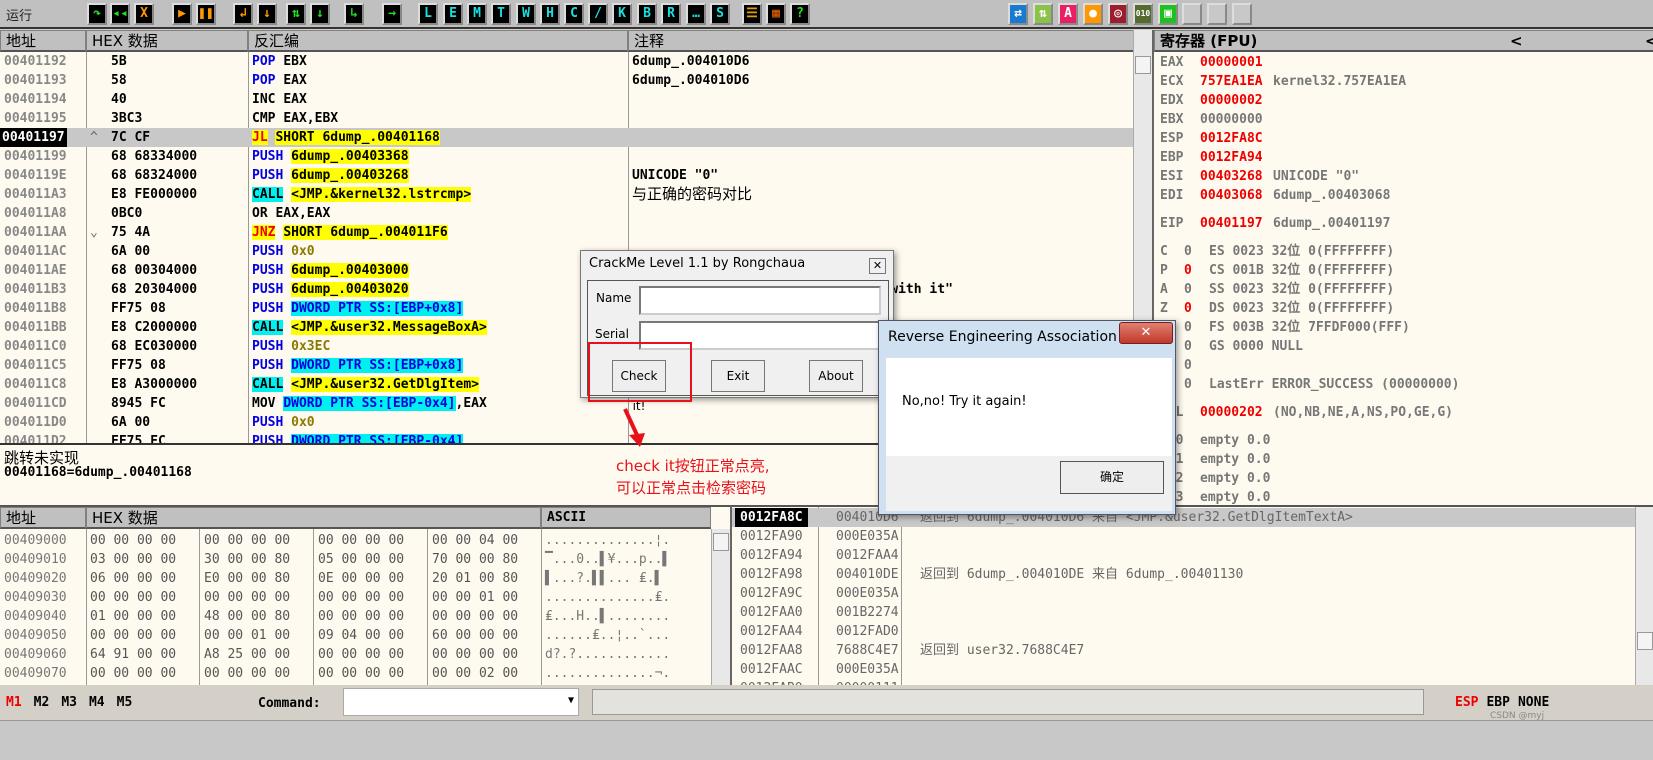 This screenshot has width=1653, height=760. I want to click on register-eax: EAX 00000001, so click(1211, 62).